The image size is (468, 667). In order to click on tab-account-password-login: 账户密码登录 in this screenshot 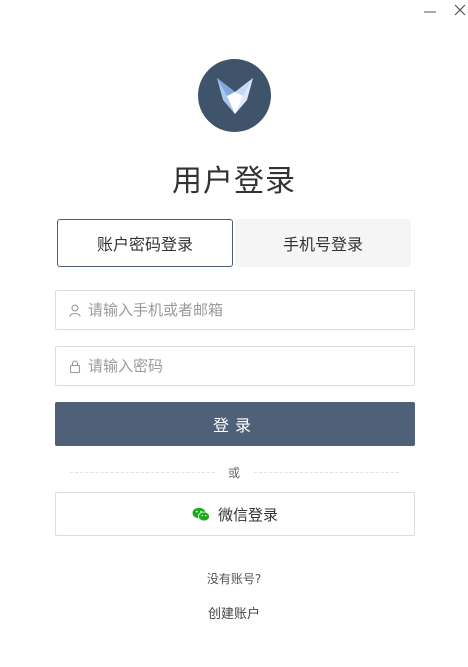, I will do `click(145, 243)`.